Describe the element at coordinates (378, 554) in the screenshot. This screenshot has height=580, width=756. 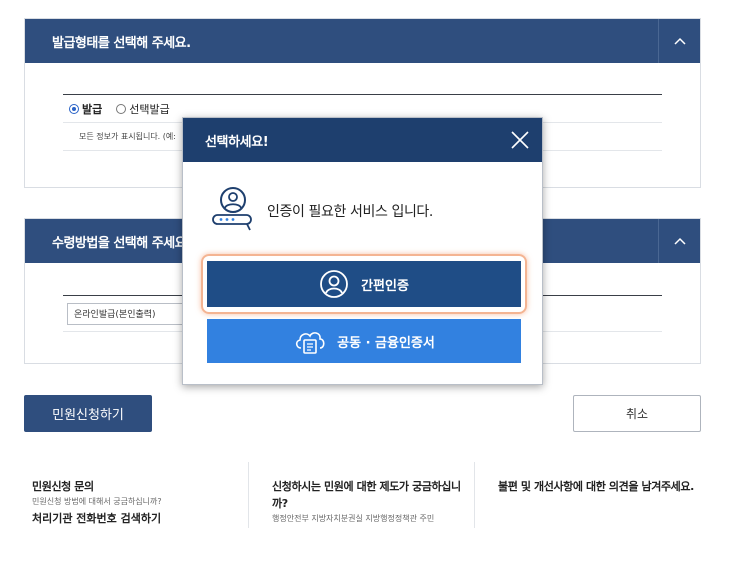
I see `page-cutoff` at that location.